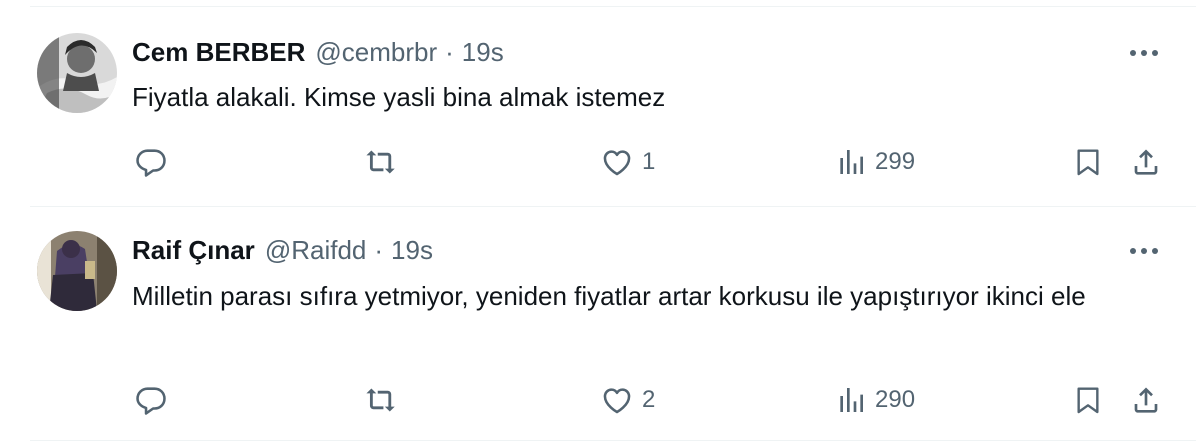  Describe the element at coordinates (613, 440) in the screenshot. I see `tweet-divider` at that location.